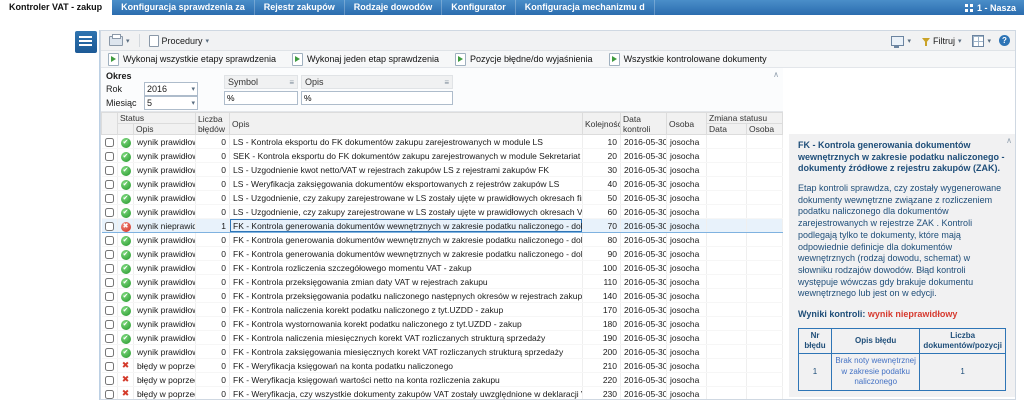 The width and height of the screenshot is (1024, 406). Describe the element at coordinates (942, 41) in the screenshot. I see `filtruj-button: Filtruj ▾` at that location.